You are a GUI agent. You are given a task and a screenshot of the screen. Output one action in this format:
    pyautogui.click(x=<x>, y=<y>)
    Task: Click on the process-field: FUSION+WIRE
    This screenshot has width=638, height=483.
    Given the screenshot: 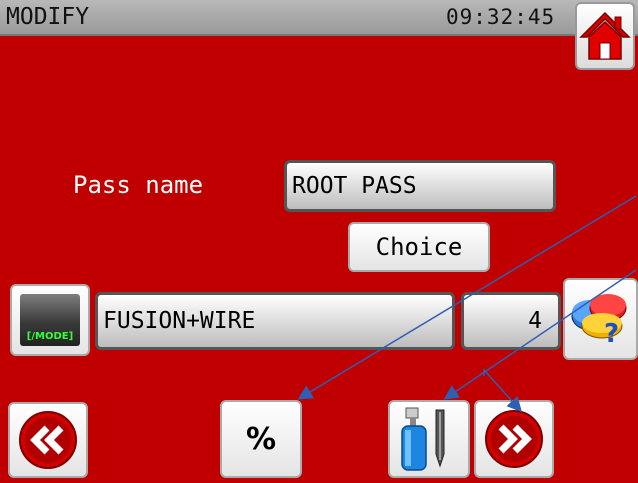 What is the action you would take?
    pyautogui.click(x=275, y=321)
    